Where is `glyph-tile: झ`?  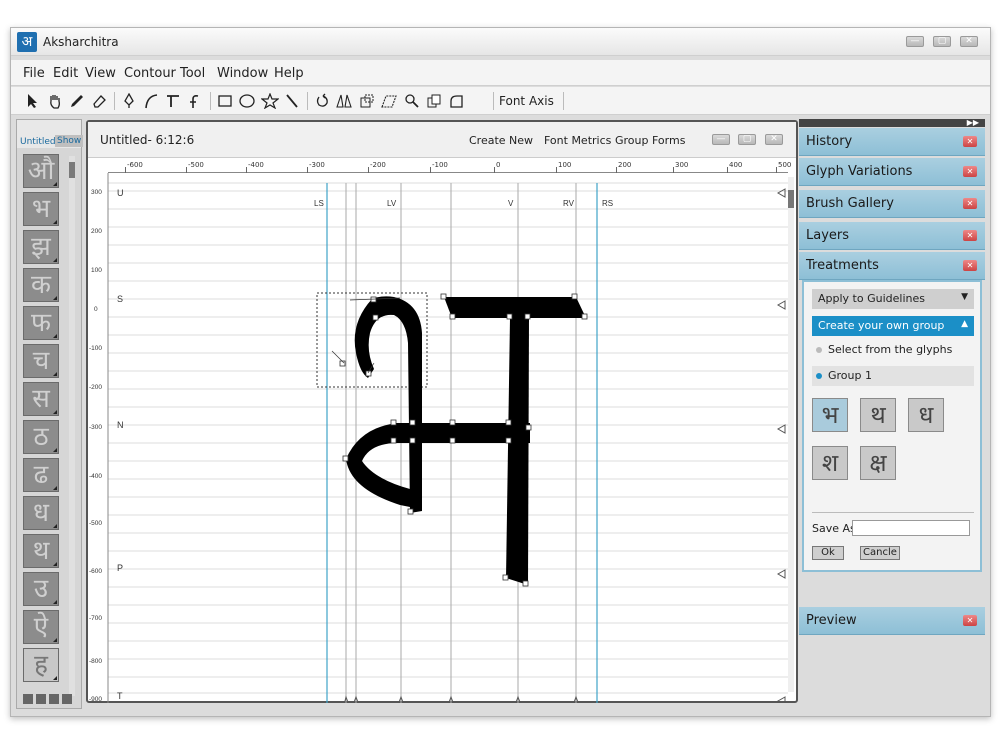 glyph-tile: झ is located at coordinates (41, 247).